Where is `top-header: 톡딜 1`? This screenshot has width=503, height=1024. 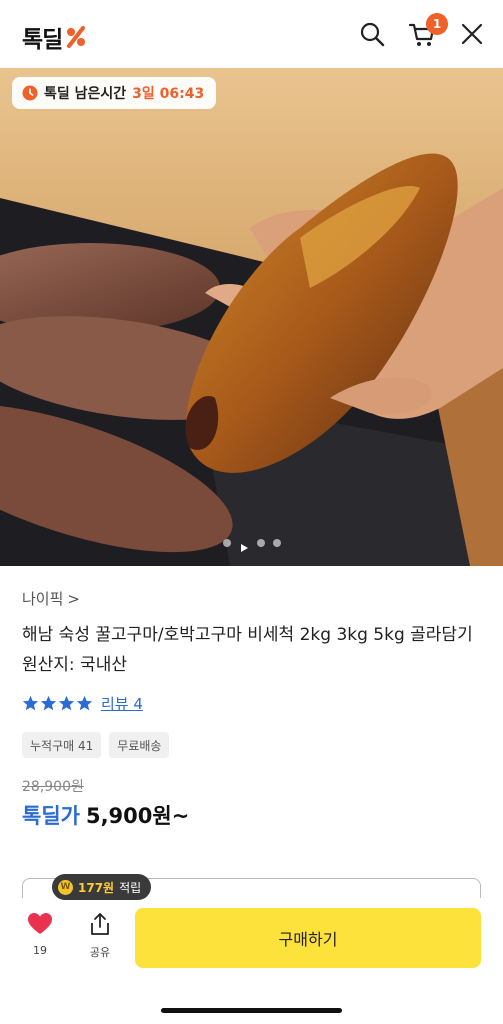
top-header: 톡딜 1 is located at coordinates (251, 34).